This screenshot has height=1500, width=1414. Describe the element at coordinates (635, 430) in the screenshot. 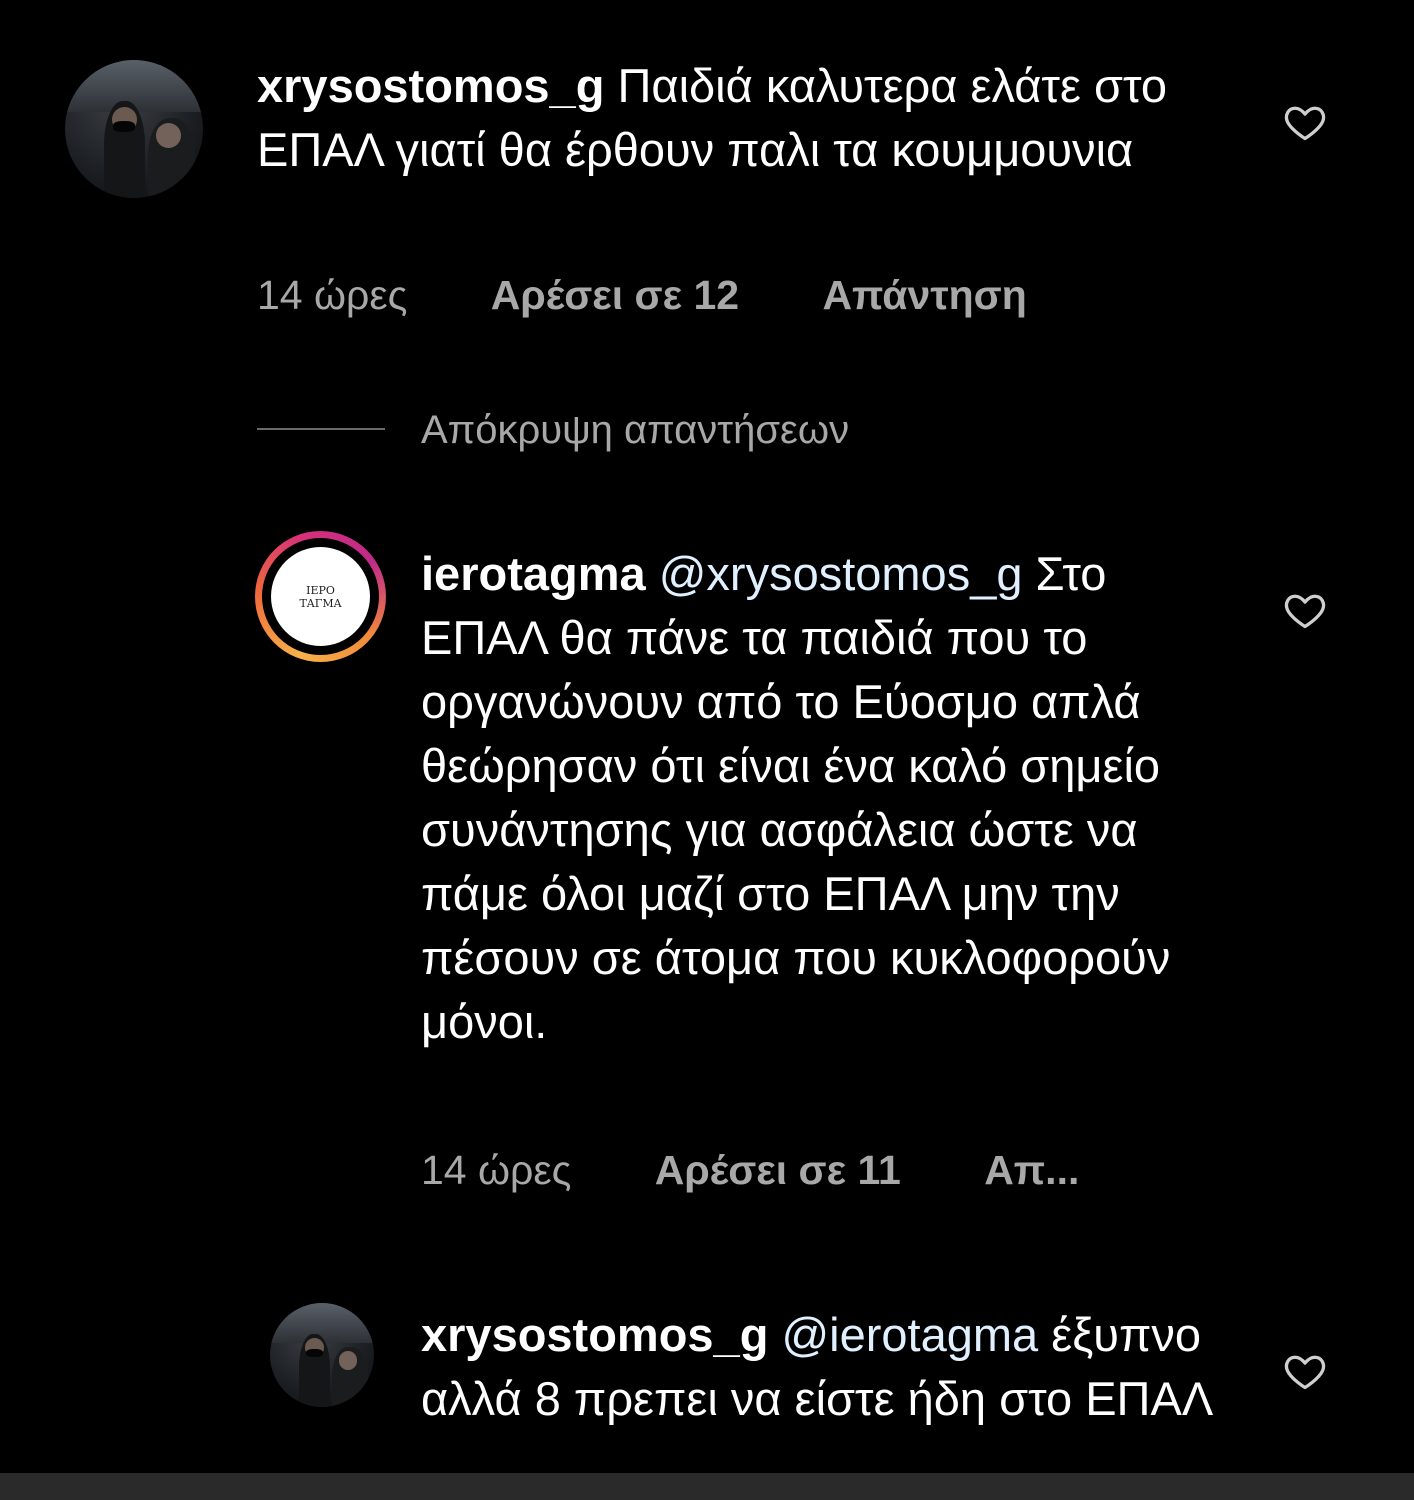

I see `hide-replies-button: Απόκρυψη απαντήσεων` at that location.